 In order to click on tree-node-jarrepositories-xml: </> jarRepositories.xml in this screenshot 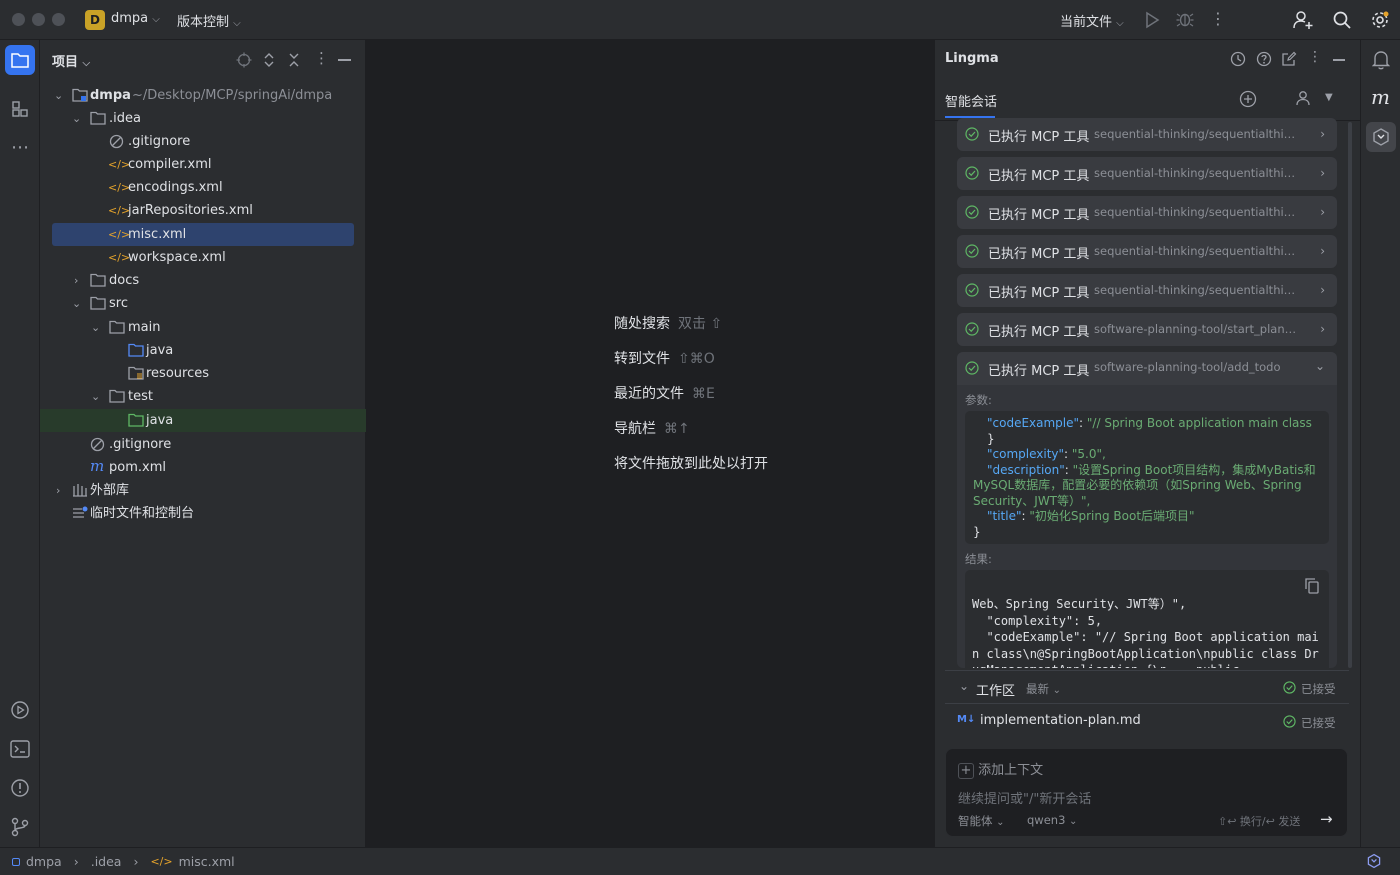, I will do `click(203, 210)`.